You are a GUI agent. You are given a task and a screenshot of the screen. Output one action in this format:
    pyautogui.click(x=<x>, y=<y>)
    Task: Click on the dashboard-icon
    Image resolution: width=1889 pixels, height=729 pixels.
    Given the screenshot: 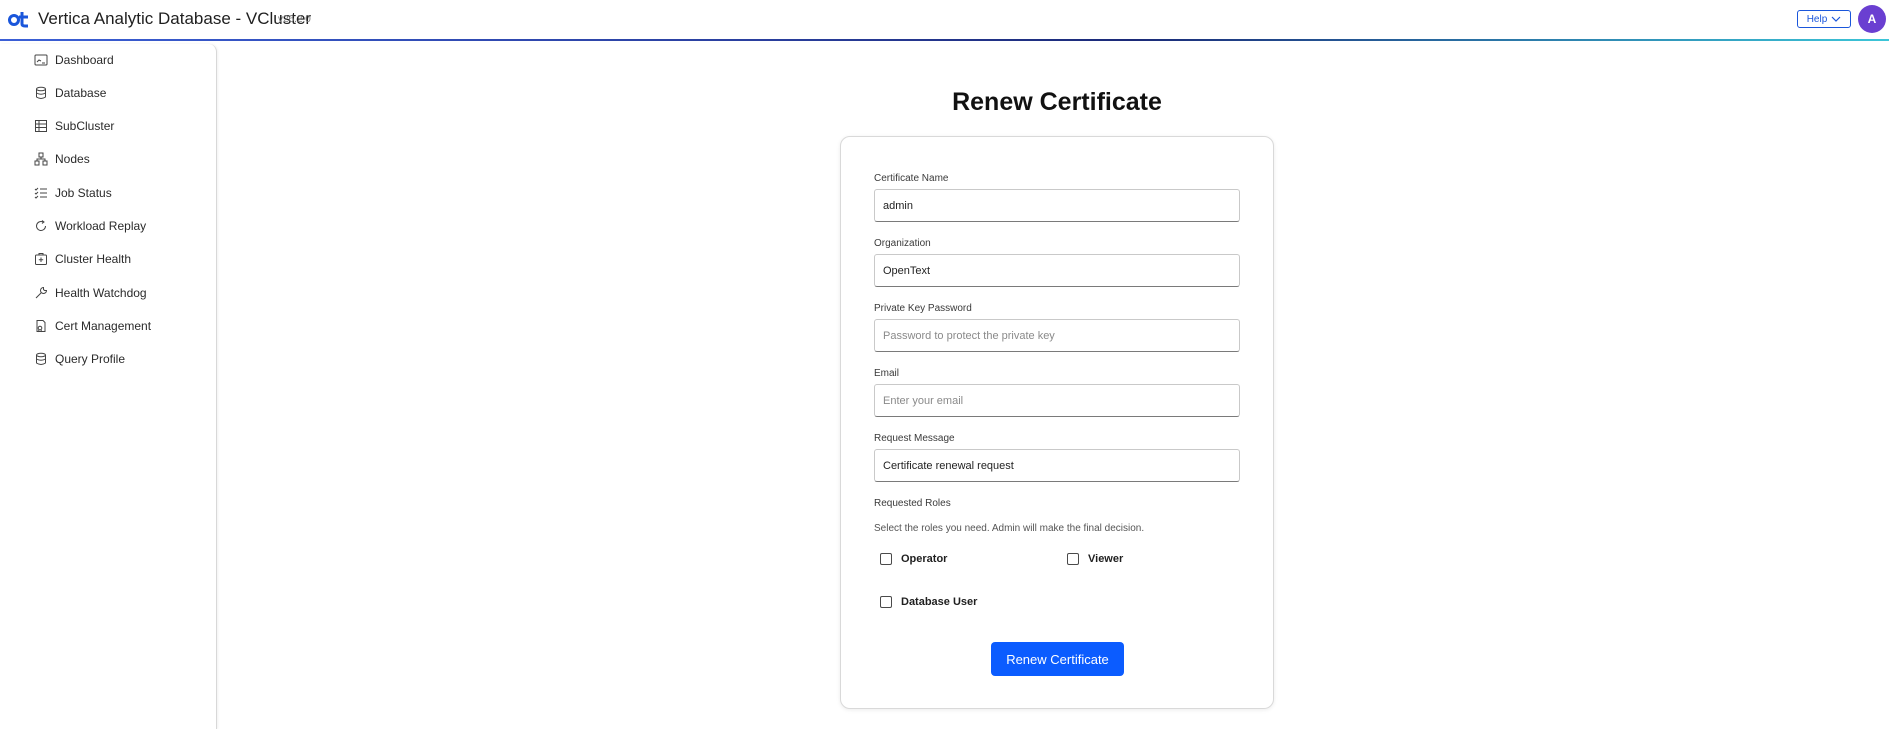 What is the action you would take?
    pyautogui.click(x=41, y=60)
    